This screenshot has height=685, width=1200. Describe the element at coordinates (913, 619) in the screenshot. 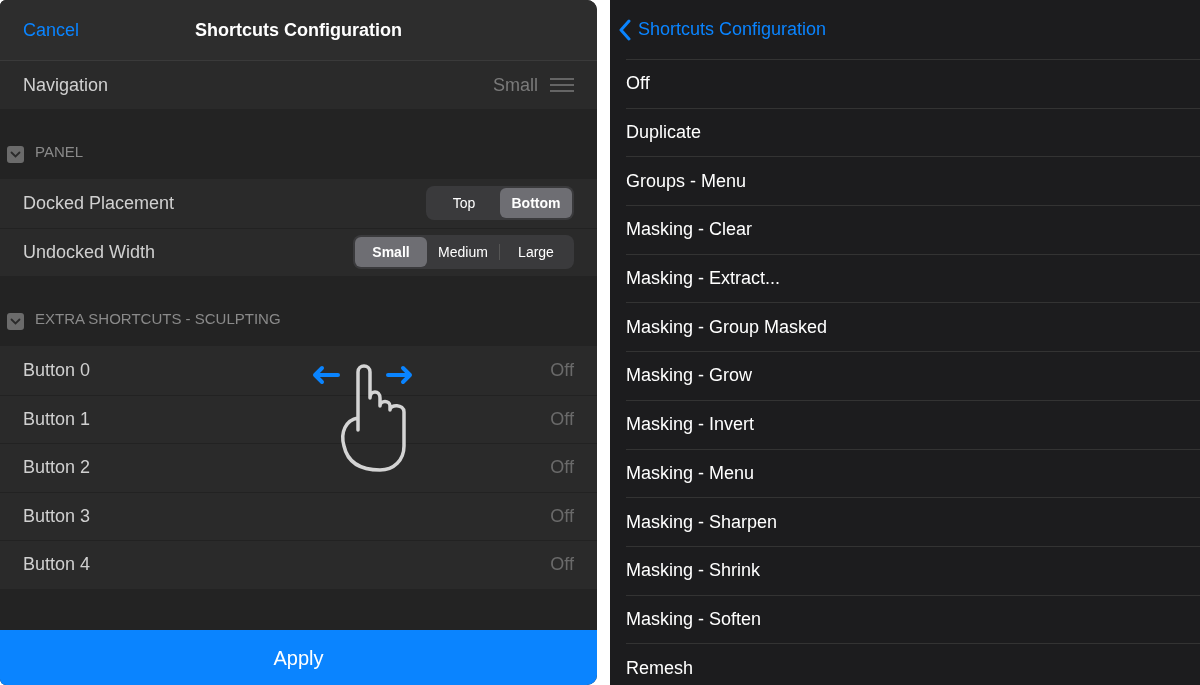

I see `list-item: Masking - Soften` at that location.